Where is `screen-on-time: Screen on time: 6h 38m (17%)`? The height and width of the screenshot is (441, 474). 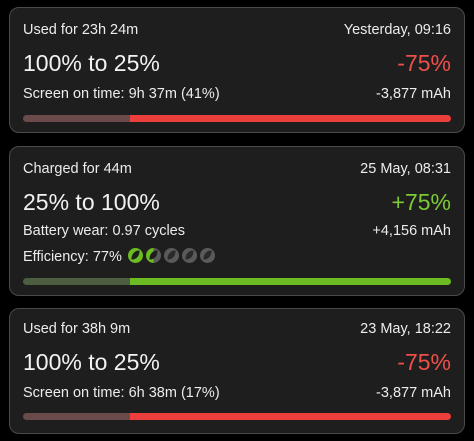 screen-on-time: Screen on time: 6h 38m (17%) is located at coordinates (121, 393).